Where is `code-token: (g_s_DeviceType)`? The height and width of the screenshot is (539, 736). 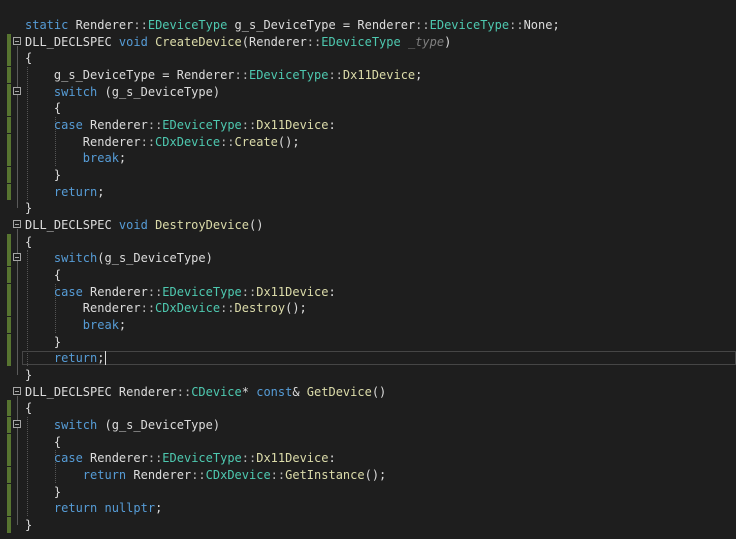
code-token: (g_s_DeviceType) is located at coordinates (159, 92).